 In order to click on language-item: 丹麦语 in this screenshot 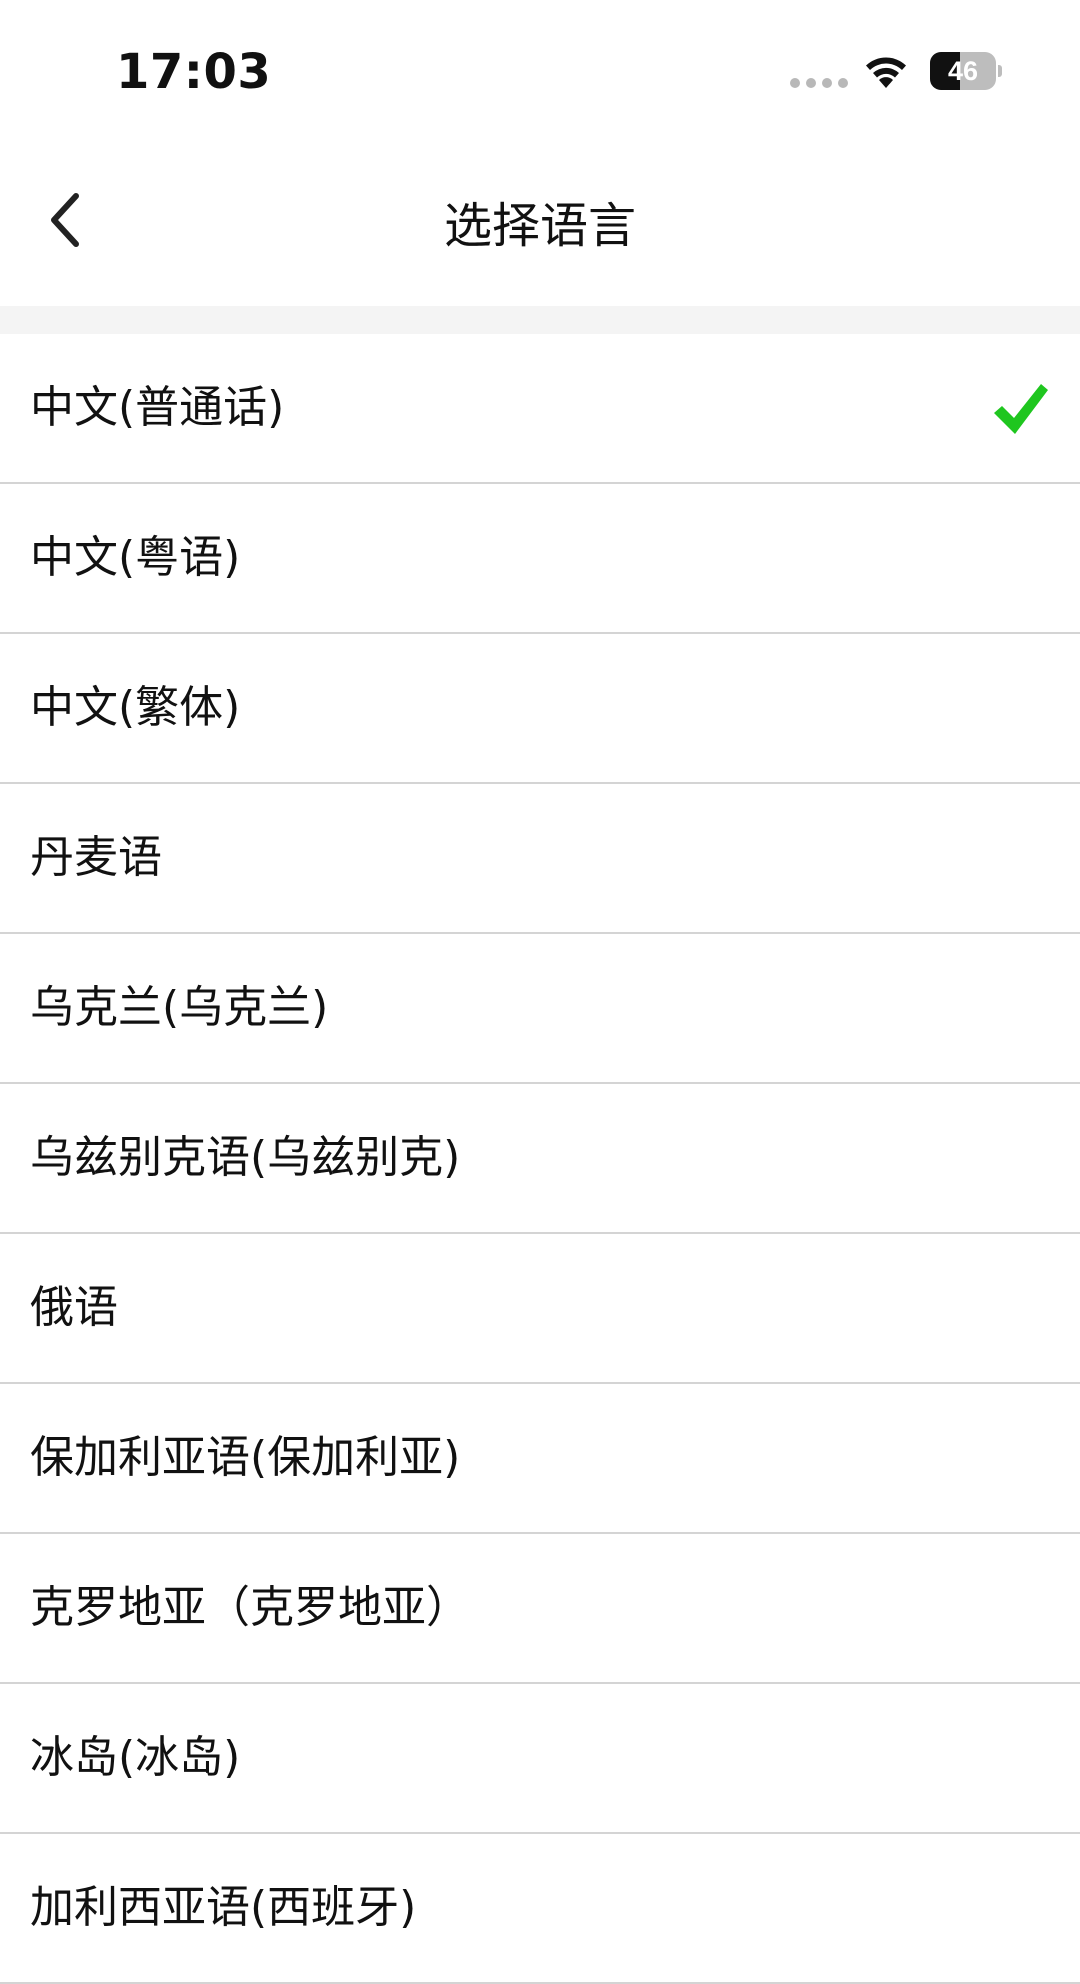, I will do `click(540, 859)`.